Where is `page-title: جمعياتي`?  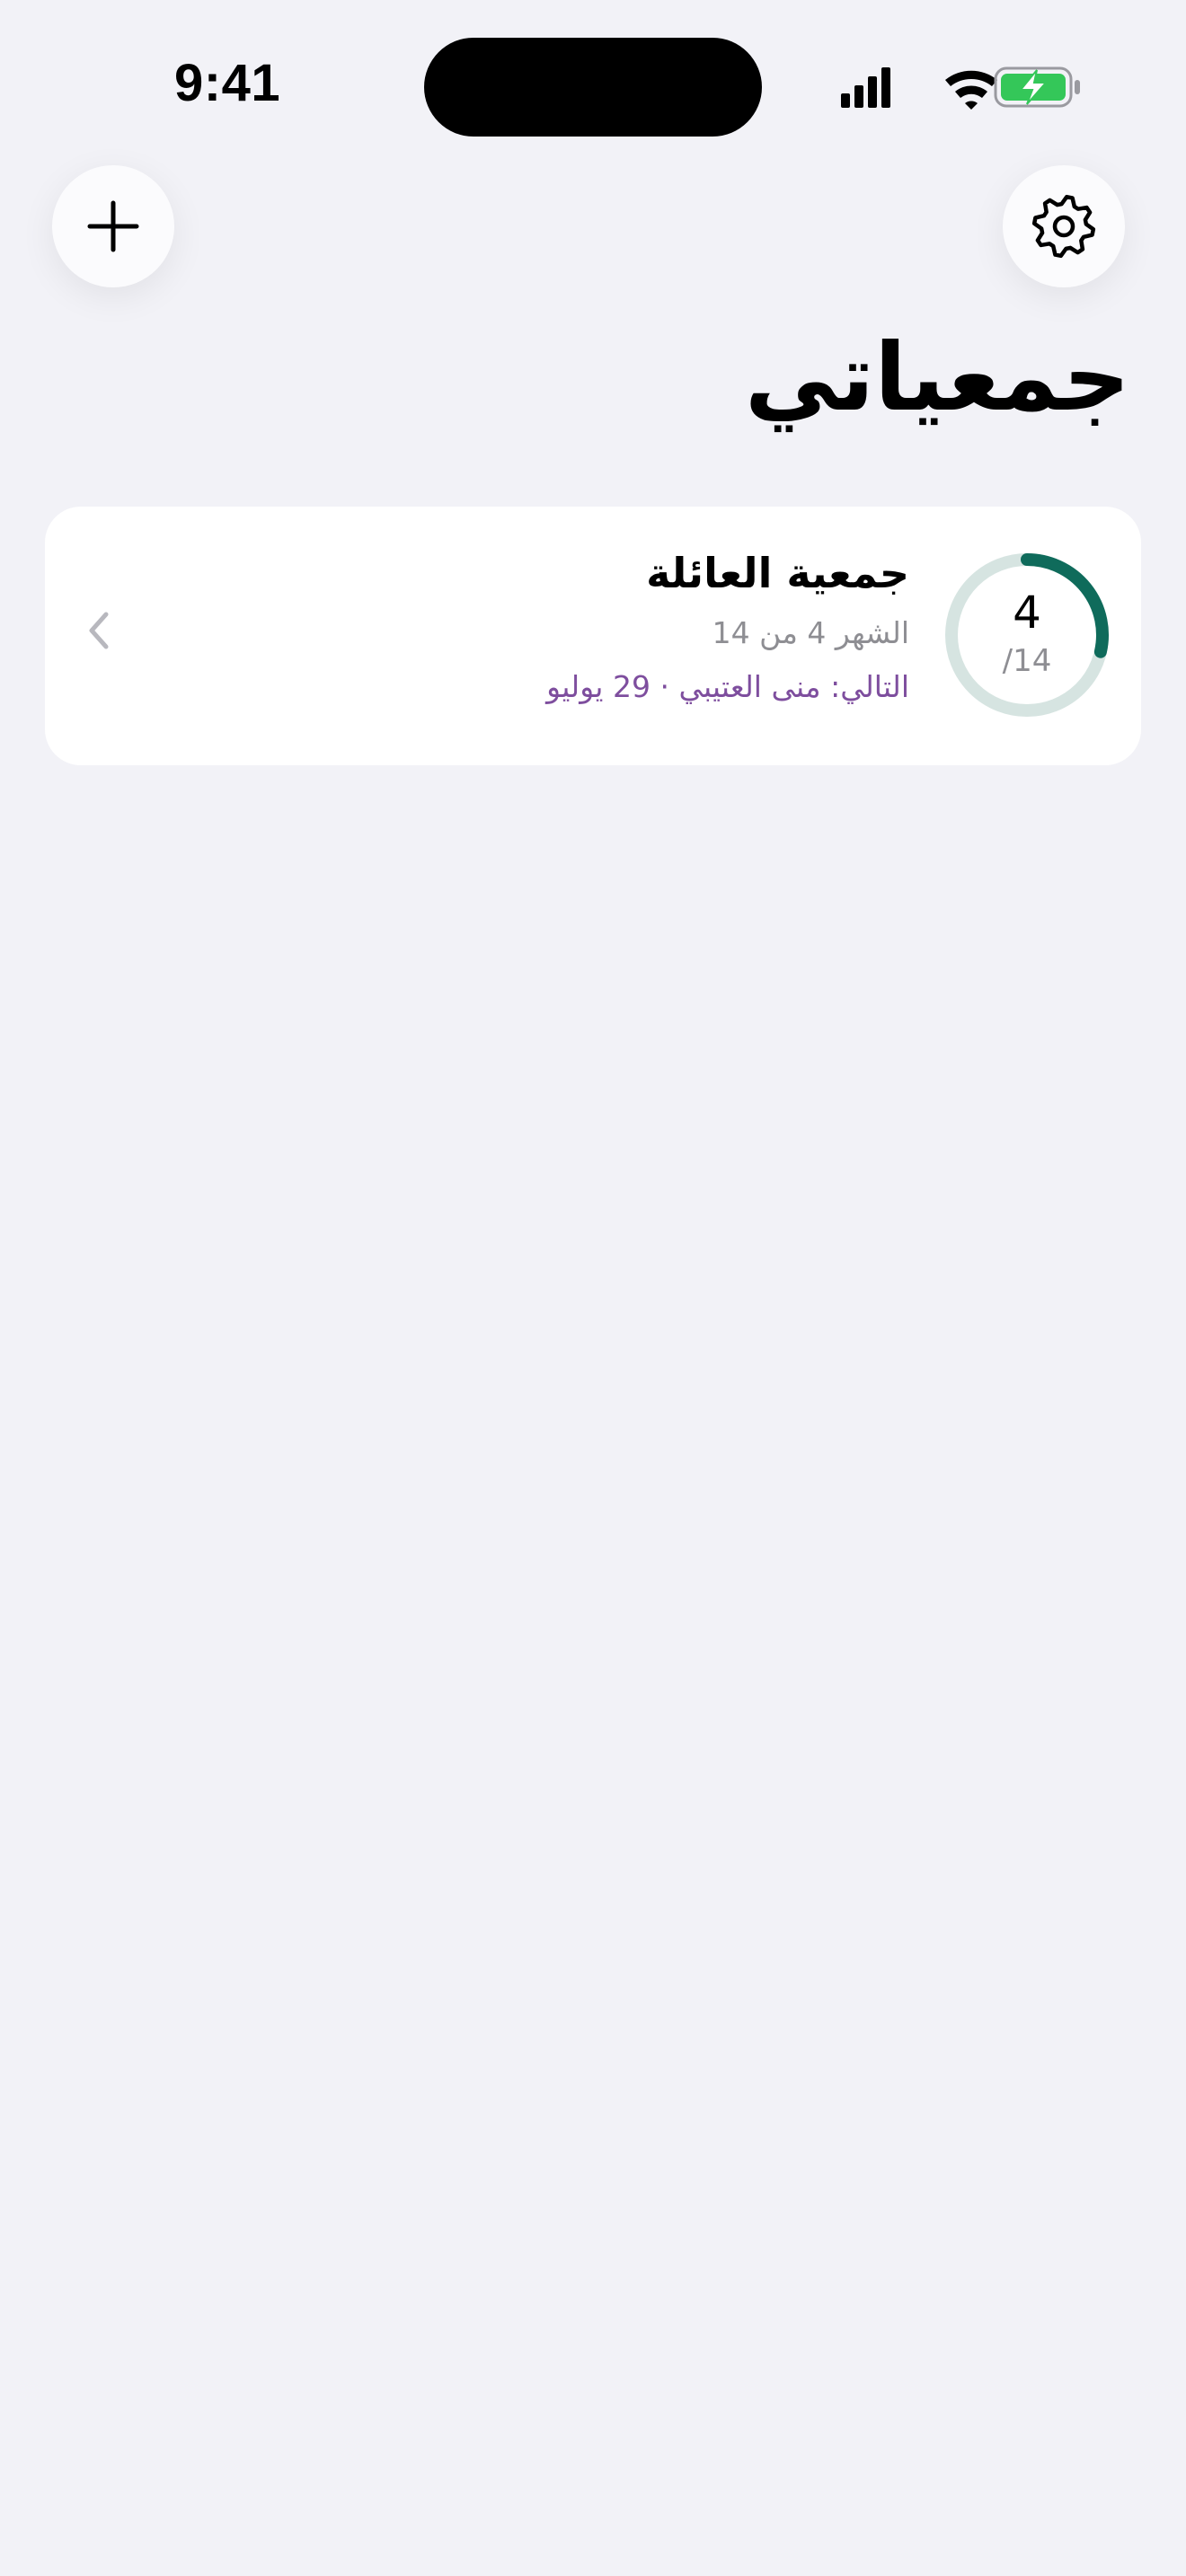 page-title: جمعياتي is located at coordinates (937, 377).